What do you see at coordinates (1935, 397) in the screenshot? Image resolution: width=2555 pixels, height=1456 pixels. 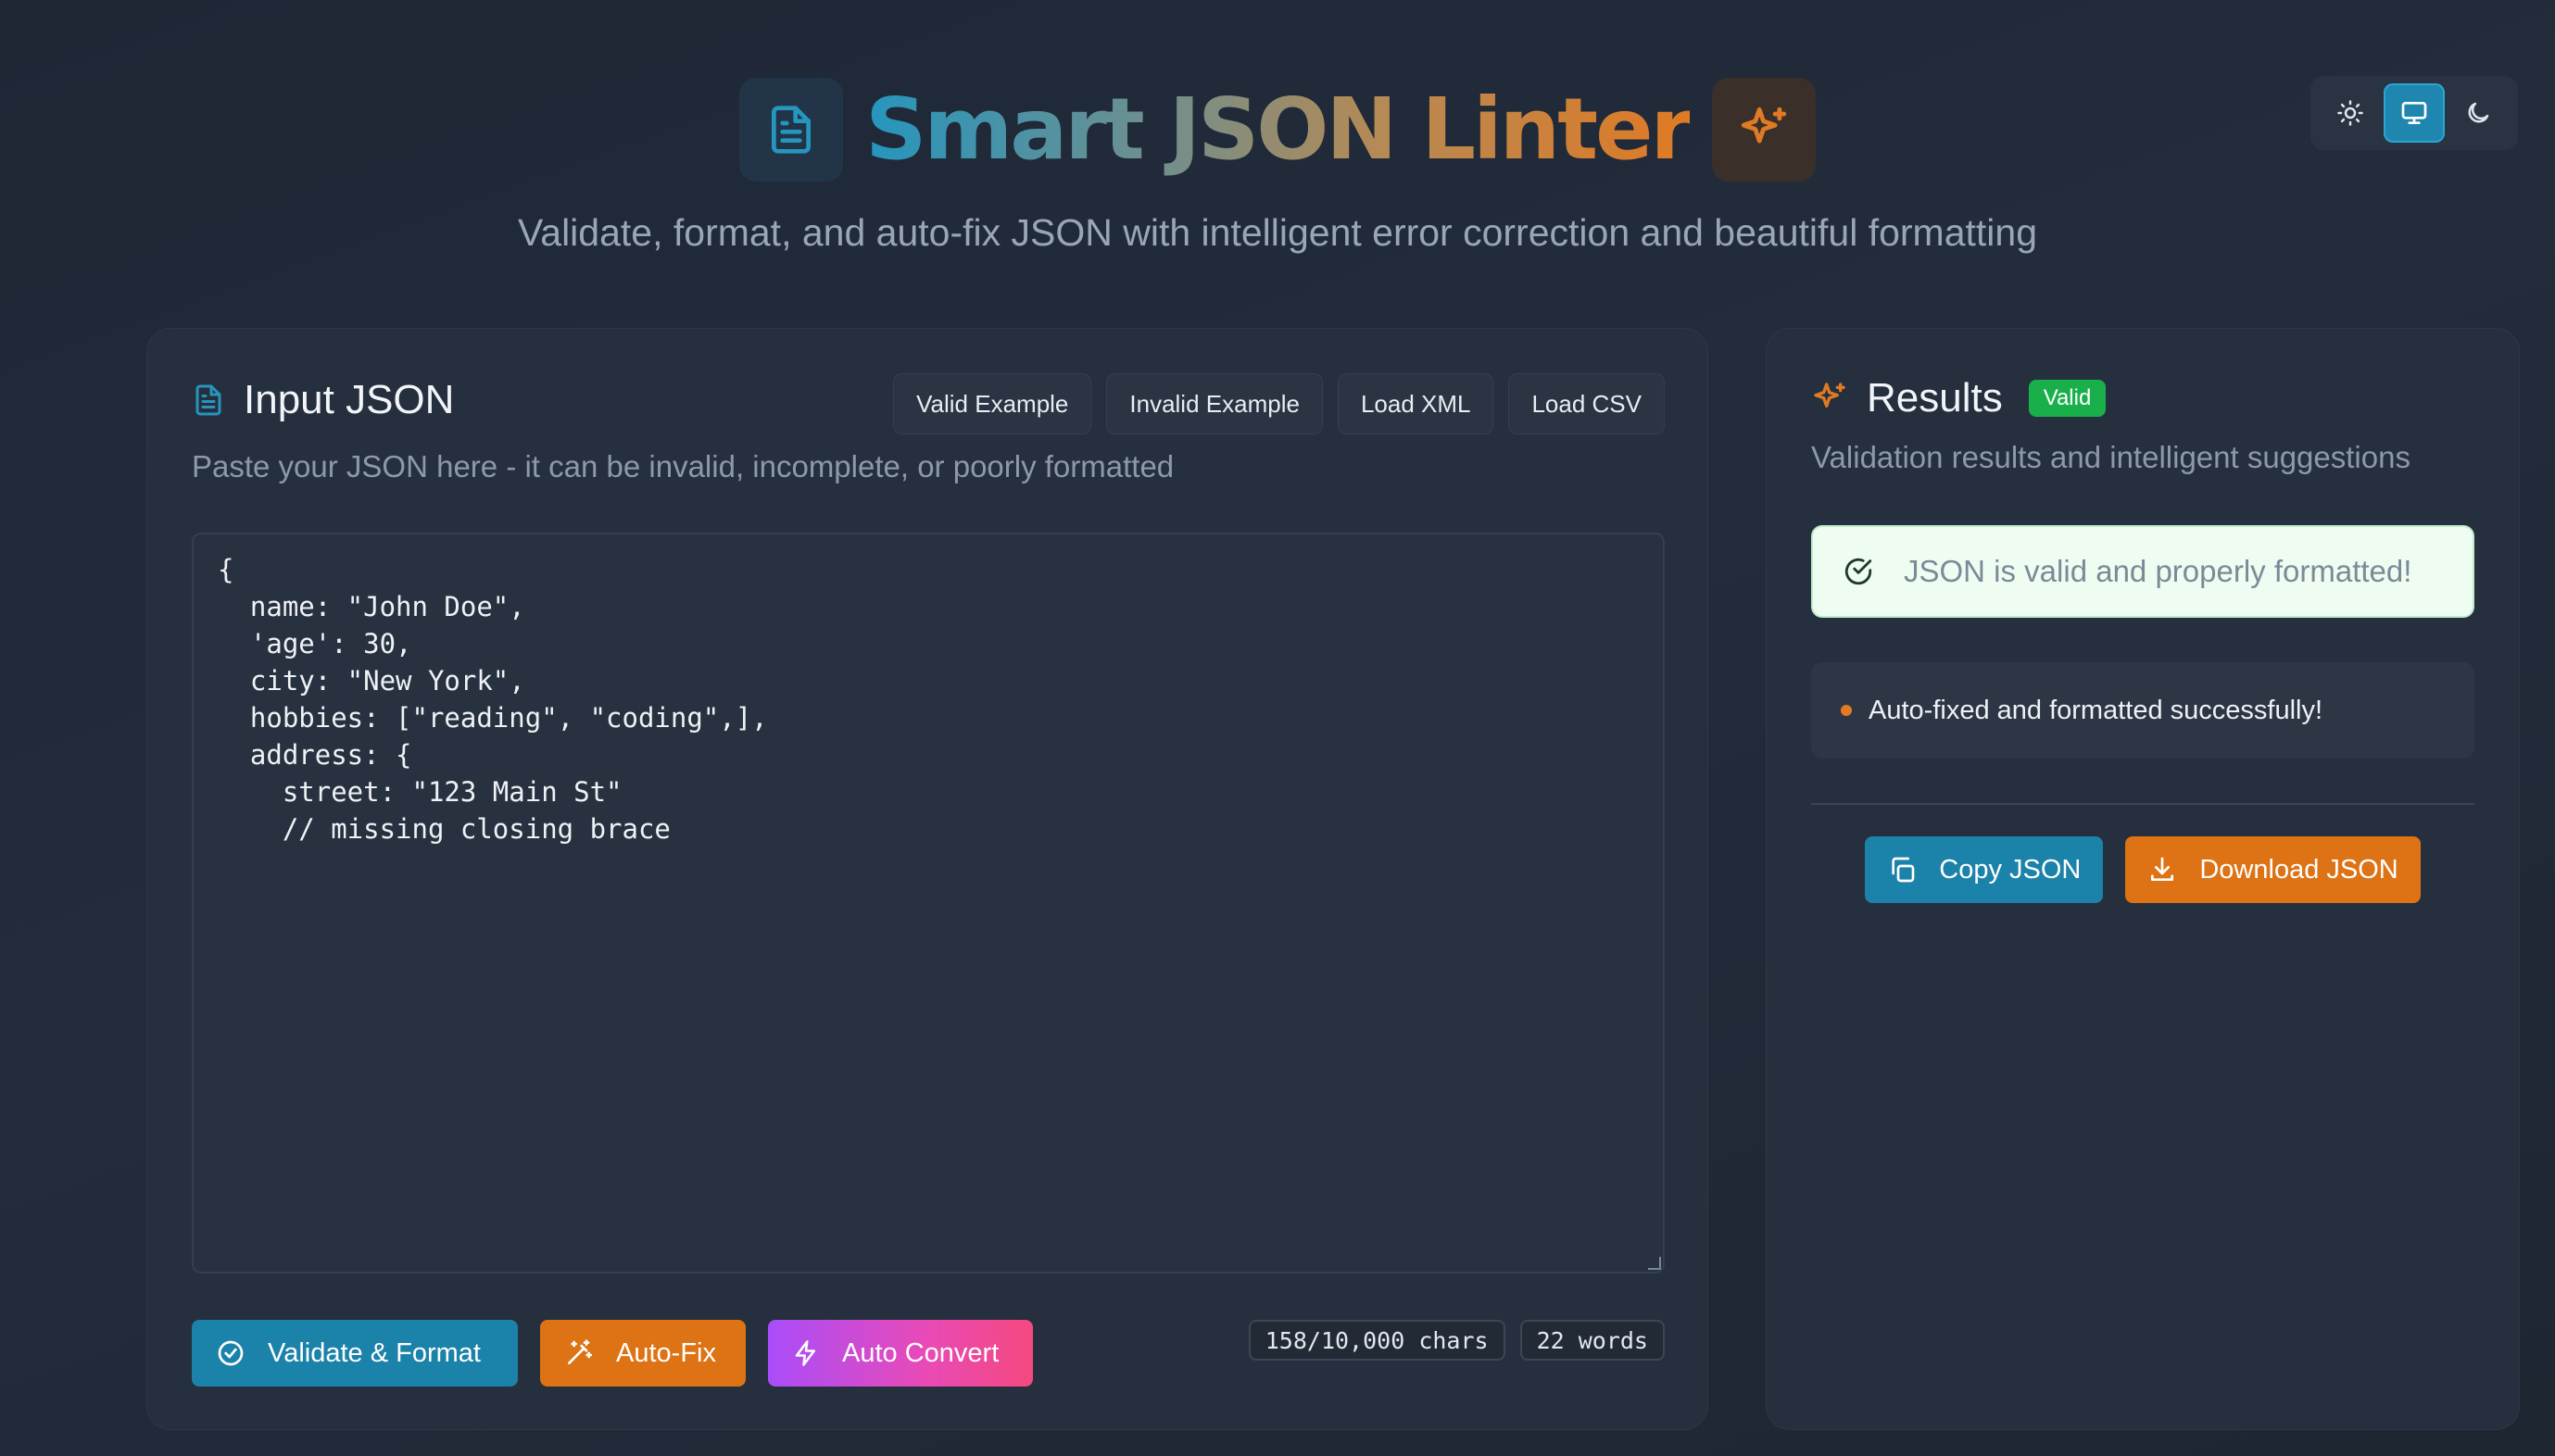 I see `results-card-title-text: Results` at bounding box center [1935, 397].